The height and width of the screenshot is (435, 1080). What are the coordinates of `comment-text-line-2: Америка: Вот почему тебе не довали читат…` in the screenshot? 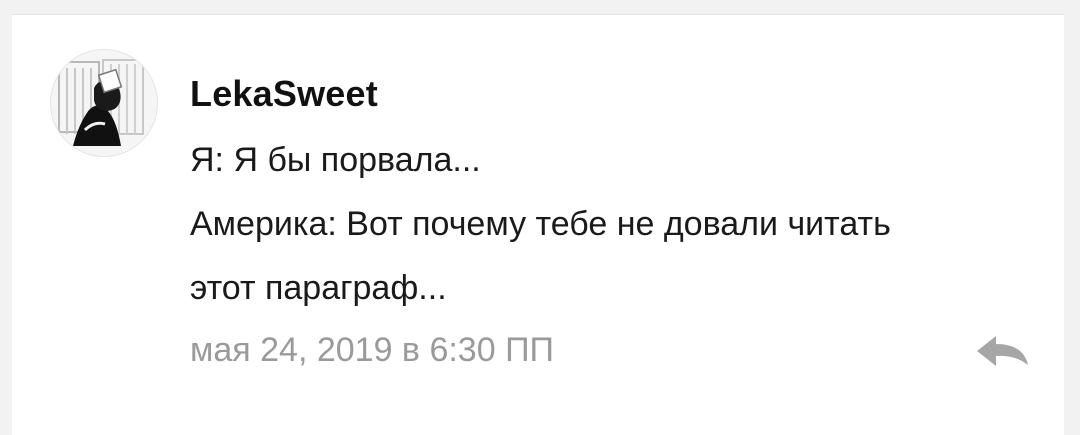 It's located at (540, 224).